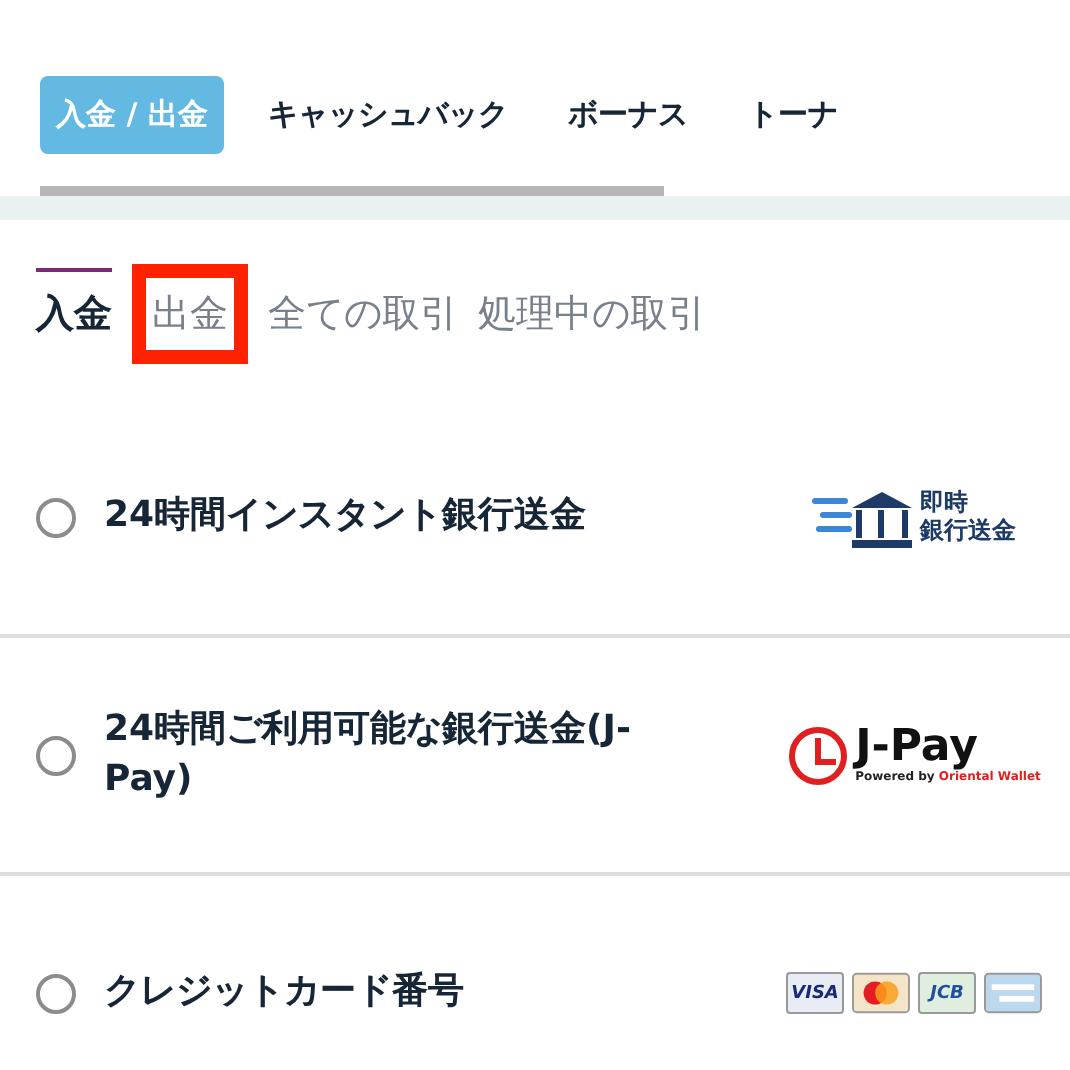 The image size is (1070, 1070). Describe the element at coordinates (285, 992) in the screenshot. I see `payment-method-label: クレジットカード番号` at that location.